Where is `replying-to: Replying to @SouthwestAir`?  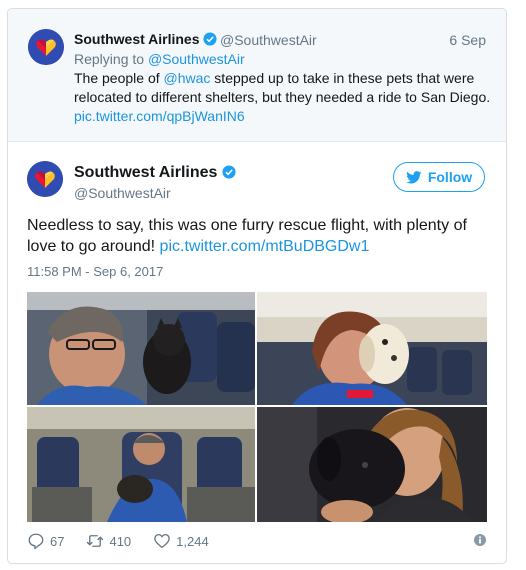
replying-to: Replying to @SouthwestAir is located at coordinates (159, 59).